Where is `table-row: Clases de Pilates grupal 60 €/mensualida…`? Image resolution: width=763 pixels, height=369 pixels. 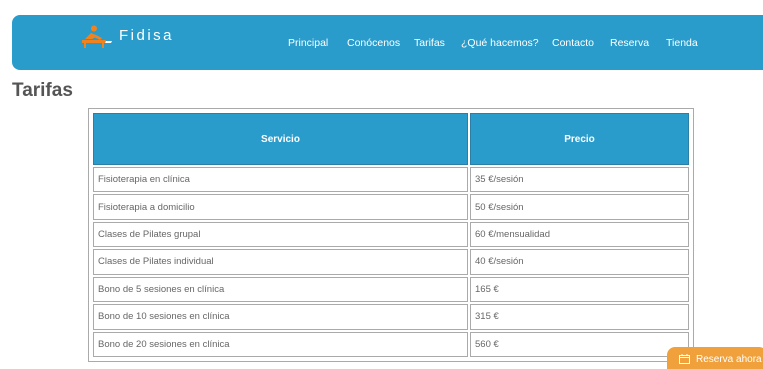 table-row: Clases de Pilates grupal 60 €/mensualida… is located at coordinates (391, 234).